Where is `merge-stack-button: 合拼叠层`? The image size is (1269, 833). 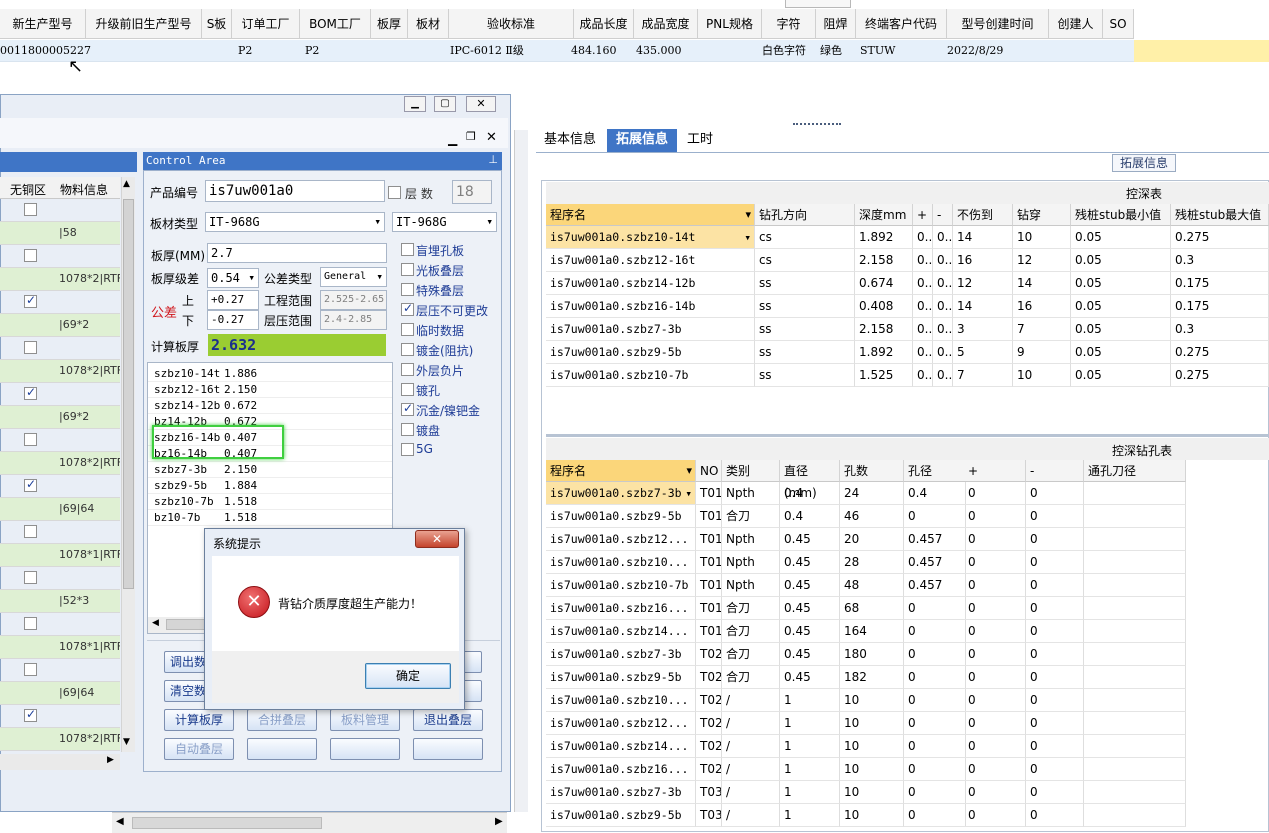 merge-stack-button: 合拼叠层 is located at coordinates (282, 720).